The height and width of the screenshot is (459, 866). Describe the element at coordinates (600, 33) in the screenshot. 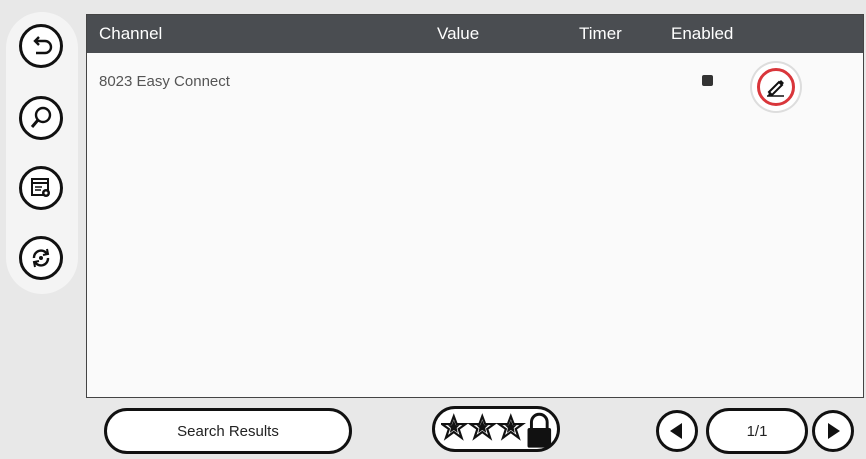

I see `header-timer: Timer` at that location.